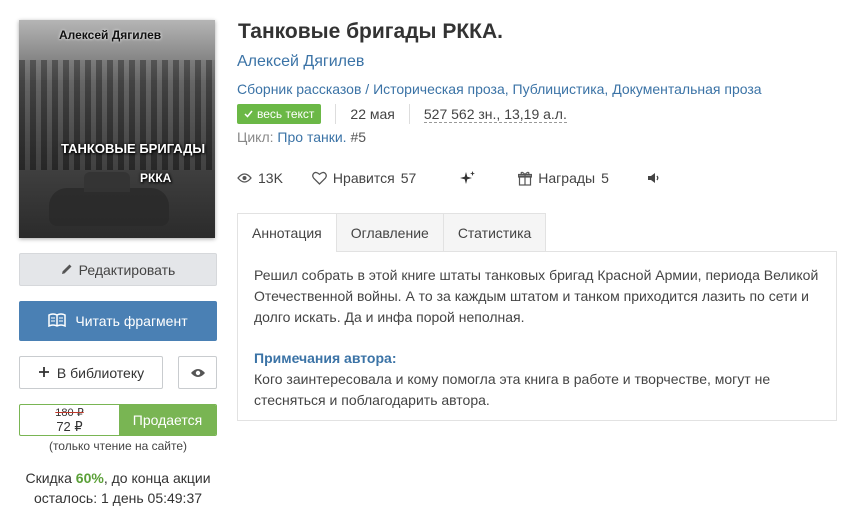  I want to click on cycle-line: Цикл: Про танки. #5, so click(301, 137).